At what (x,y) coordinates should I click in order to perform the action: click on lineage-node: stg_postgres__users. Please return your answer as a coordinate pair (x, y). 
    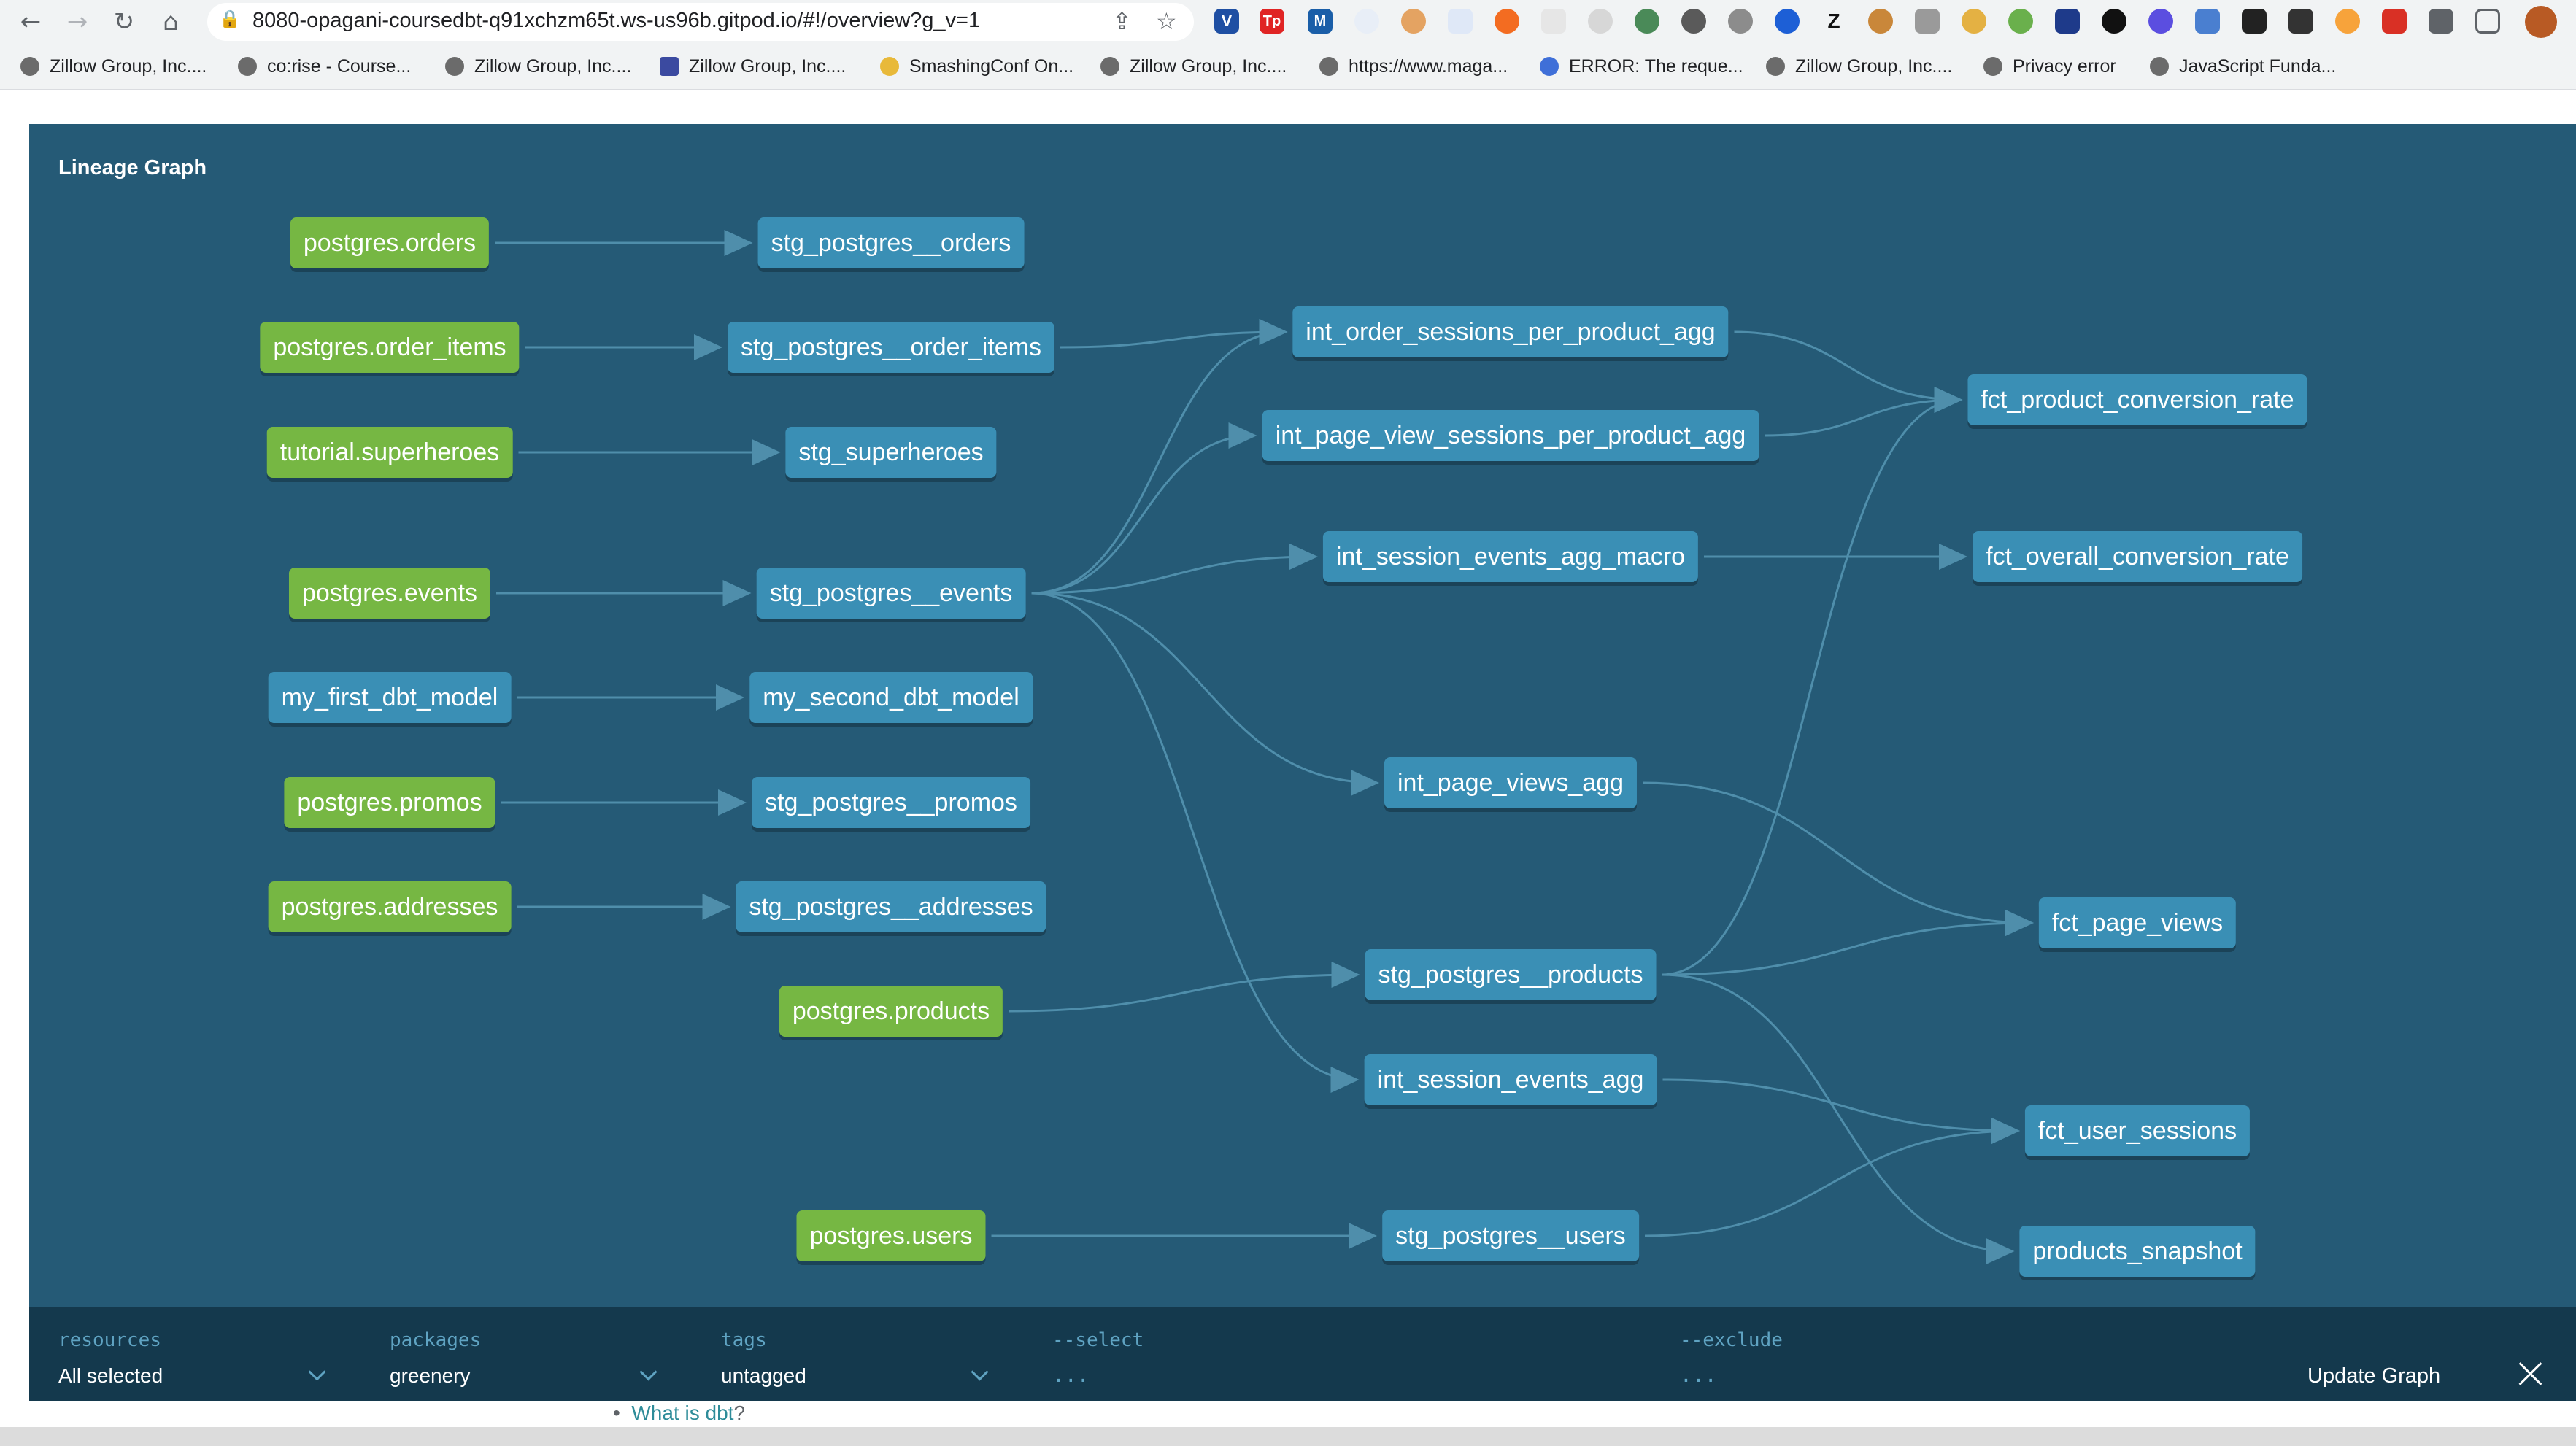
    Looking at the image, I should click on (1510, 1236).